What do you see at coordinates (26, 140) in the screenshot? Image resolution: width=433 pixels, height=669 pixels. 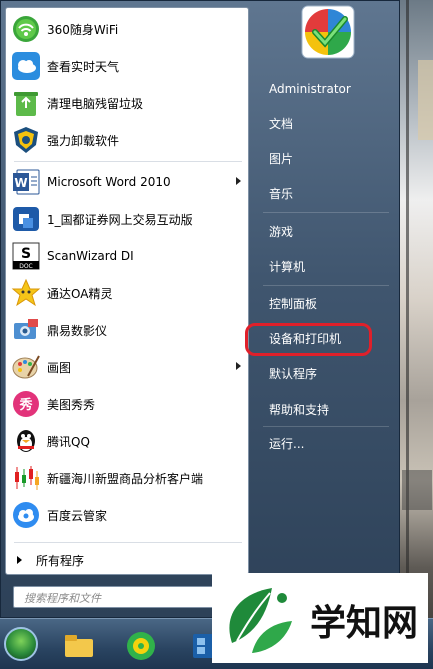 I see `uninstall-shield-icon` at bounding box center [26, 140].